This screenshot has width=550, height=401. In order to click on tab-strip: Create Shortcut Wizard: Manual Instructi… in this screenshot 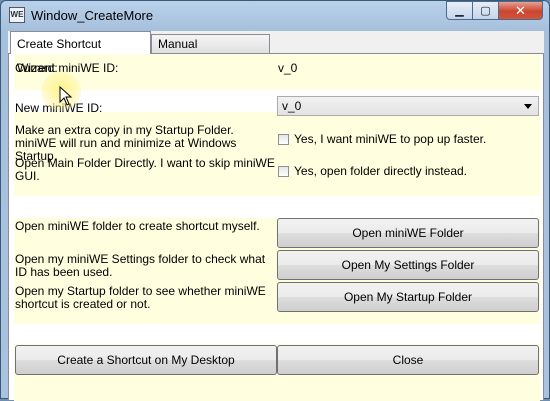, I will do `click(276, 53)`.